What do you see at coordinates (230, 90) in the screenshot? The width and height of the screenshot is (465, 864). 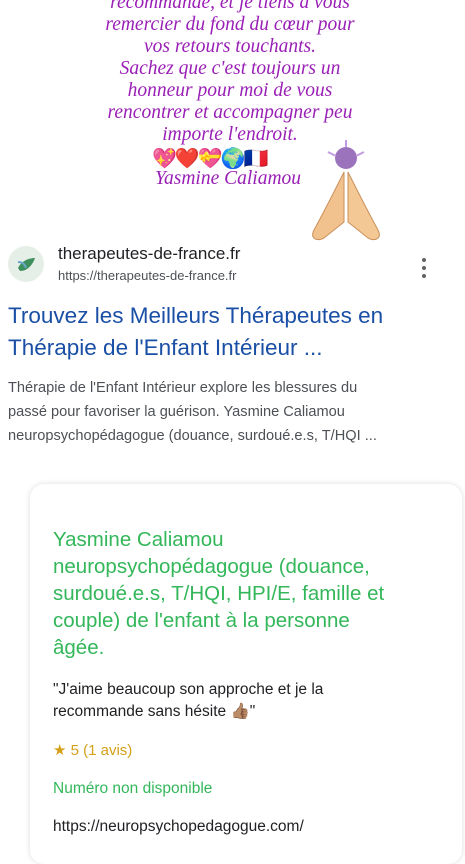 I see `message-line: honneur pour moi de vous` at bounding box center [230, 90].